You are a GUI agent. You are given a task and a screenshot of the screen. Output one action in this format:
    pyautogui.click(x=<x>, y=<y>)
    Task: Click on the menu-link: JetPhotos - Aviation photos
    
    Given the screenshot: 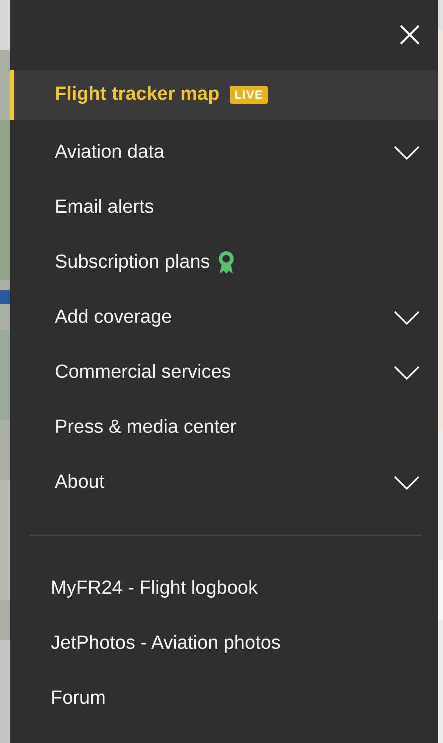 What is the action you would take?
    pyautogui.click(x=224, y=643)
    